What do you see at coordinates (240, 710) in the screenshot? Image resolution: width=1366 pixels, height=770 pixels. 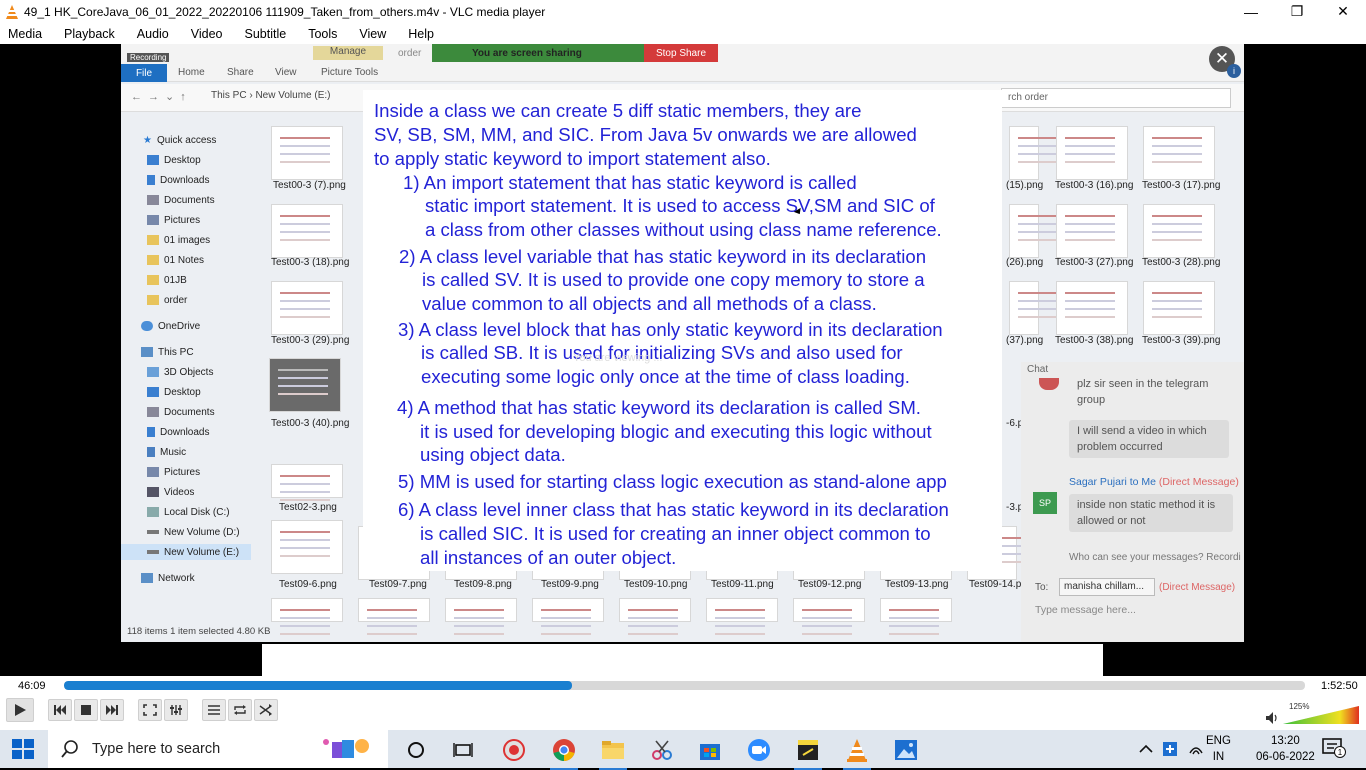 I see `loop-button` at bounding box center [240, 710].